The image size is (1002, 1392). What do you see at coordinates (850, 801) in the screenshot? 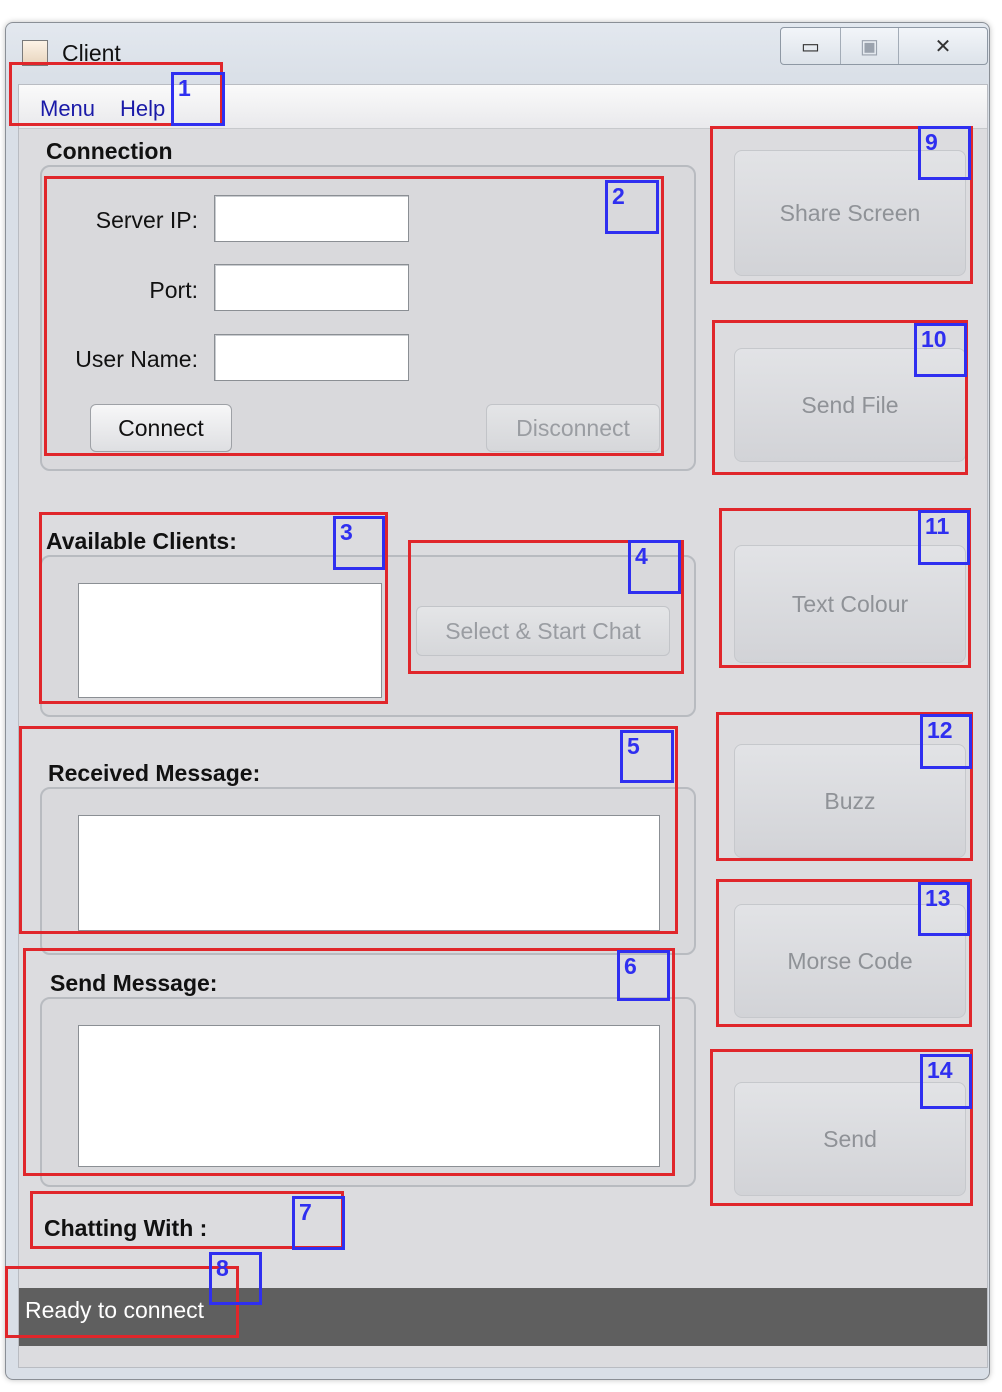
I see `buzz-button: Buzz` at bounding box center [850, 801].